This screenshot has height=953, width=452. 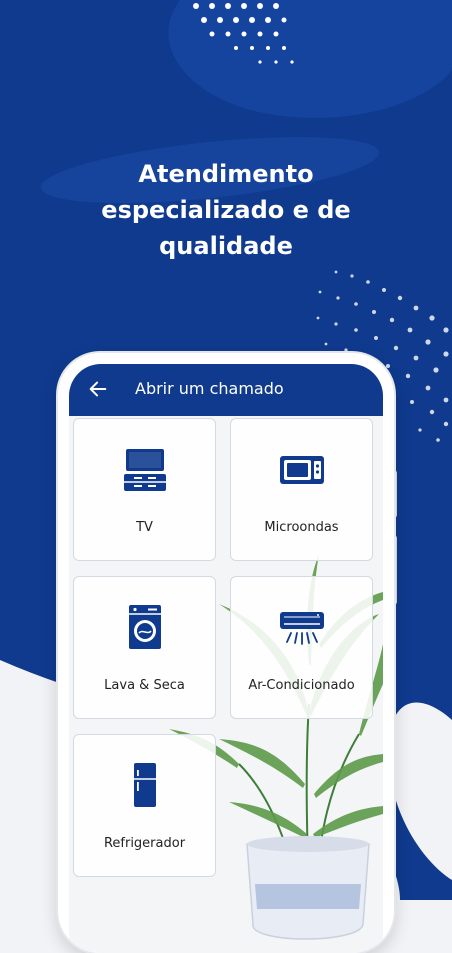 What do you see at coordinates (301, 685) in the screenshot?
I see `category-label: Ar-Condicionado` at bounding box center [301, 685].